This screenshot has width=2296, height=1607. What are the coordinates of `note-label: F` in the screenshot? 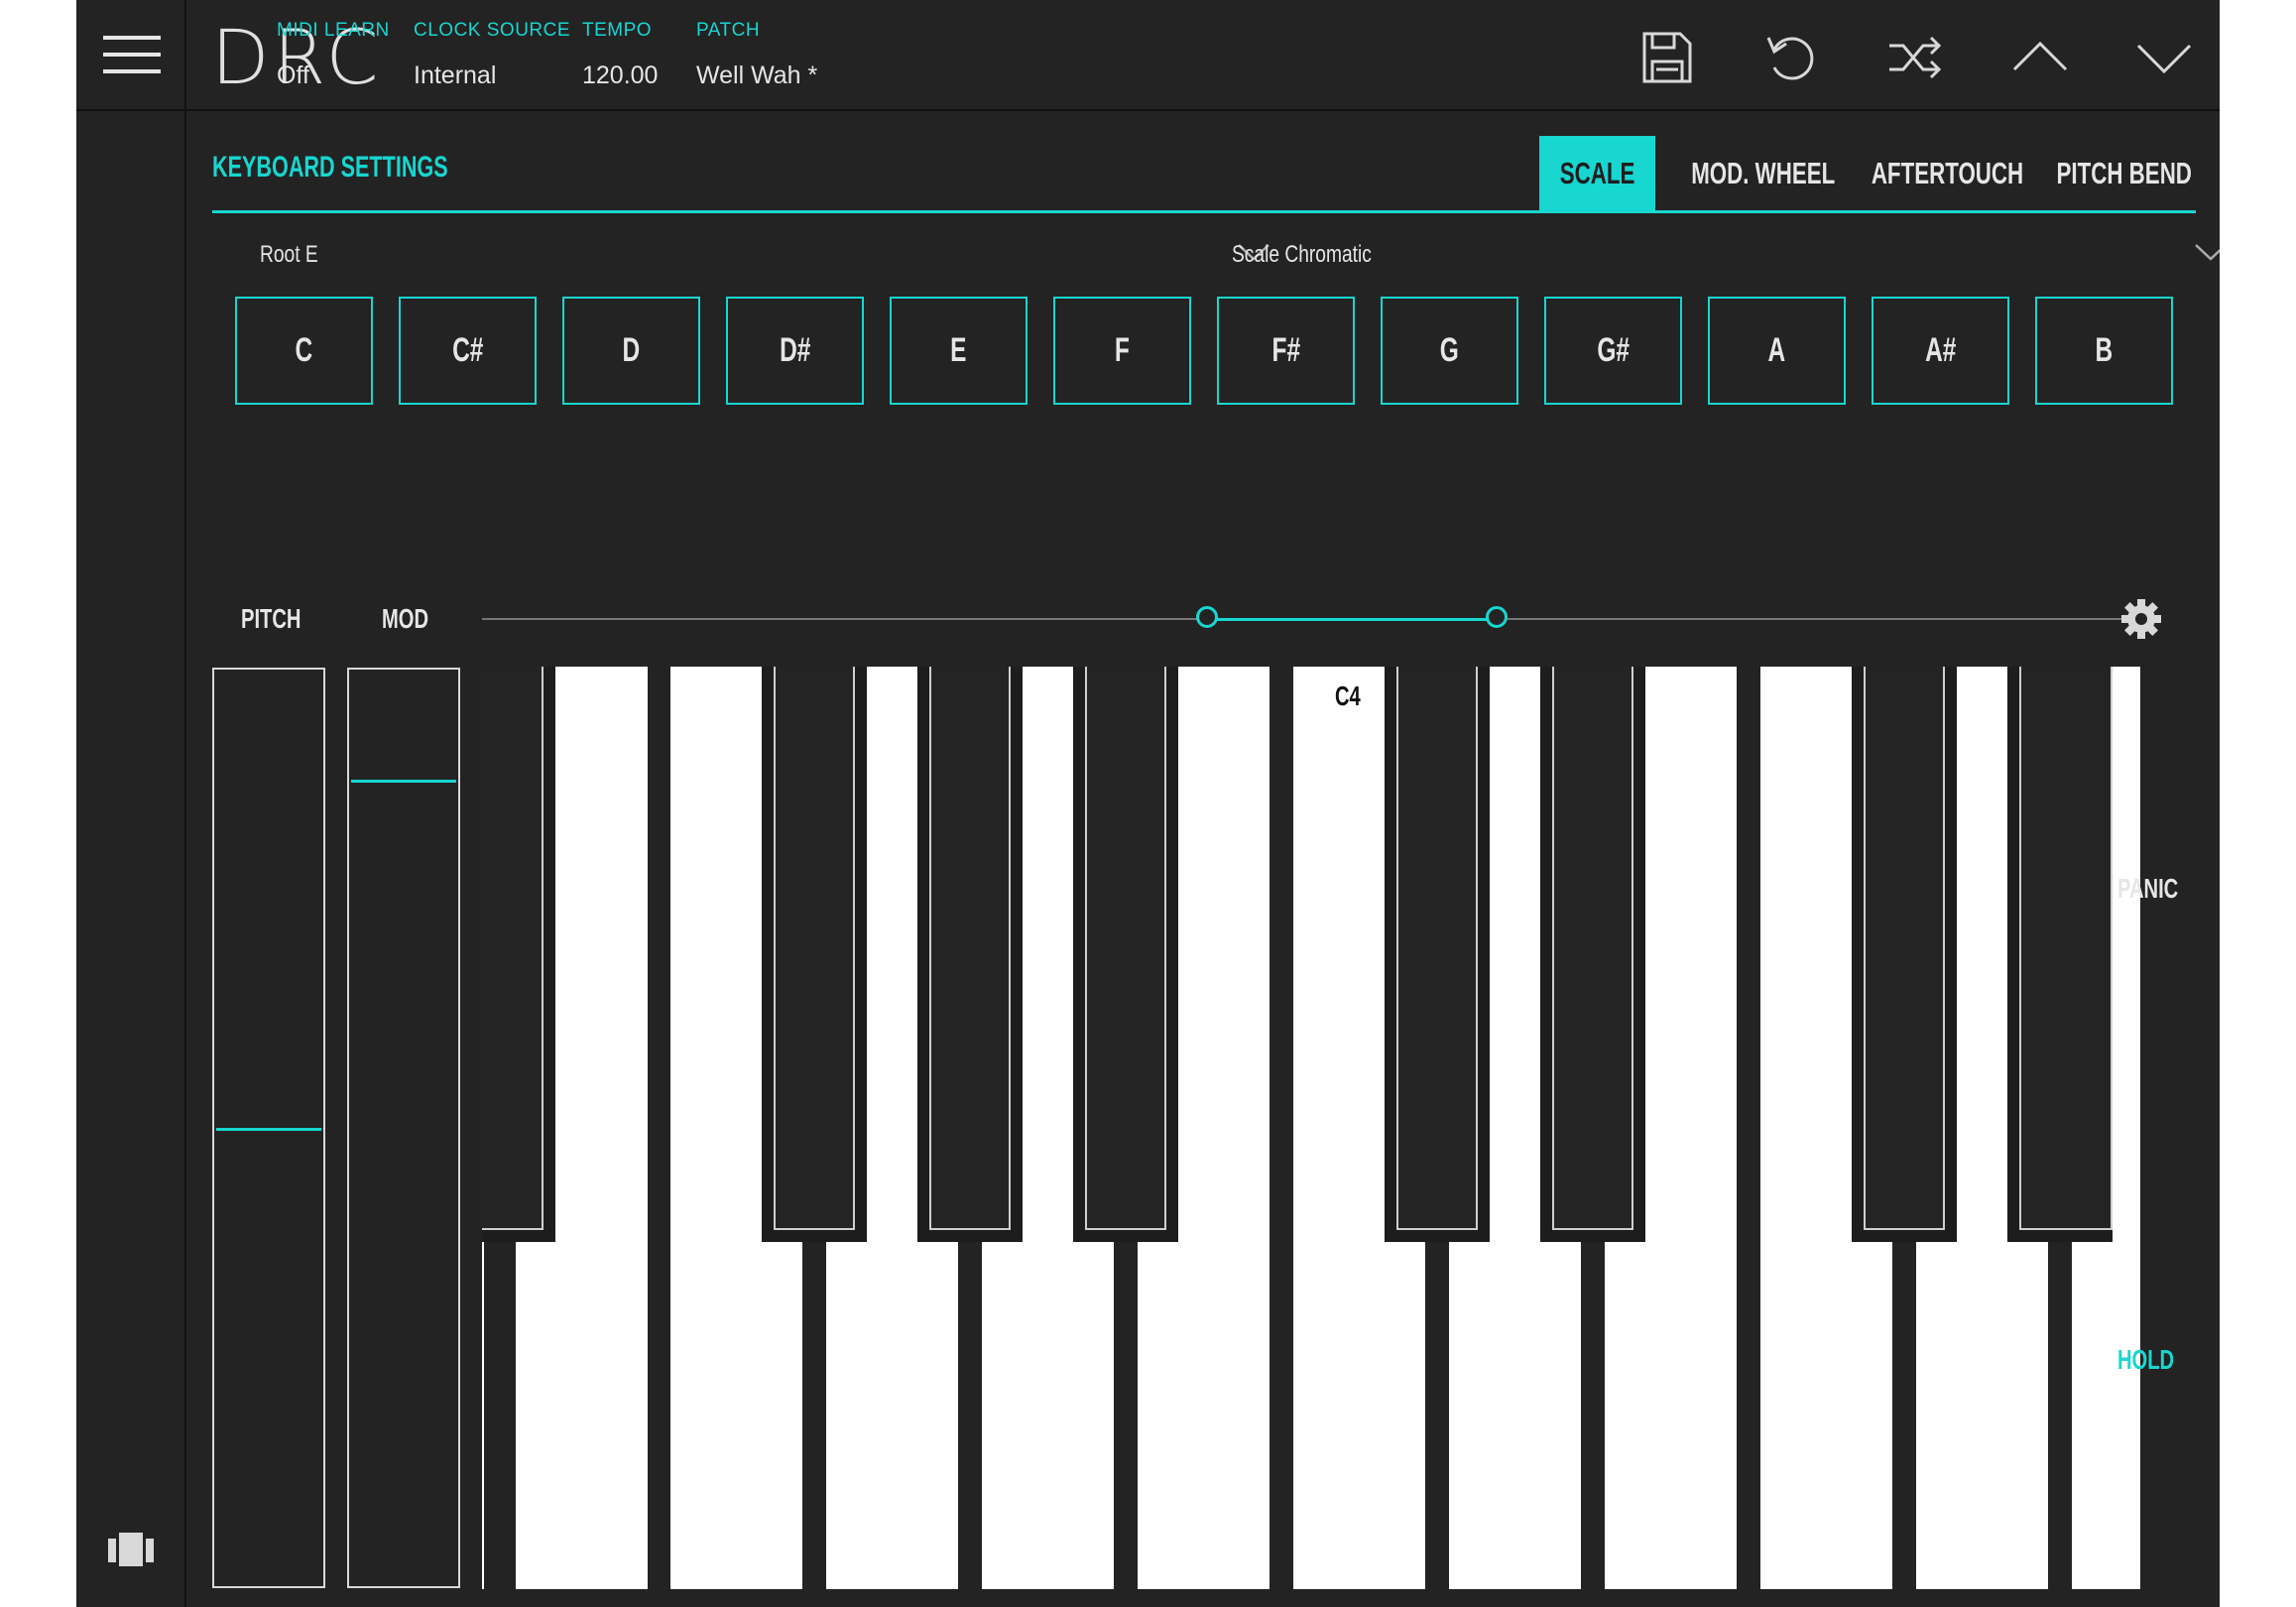 It's located at (1122, 350).